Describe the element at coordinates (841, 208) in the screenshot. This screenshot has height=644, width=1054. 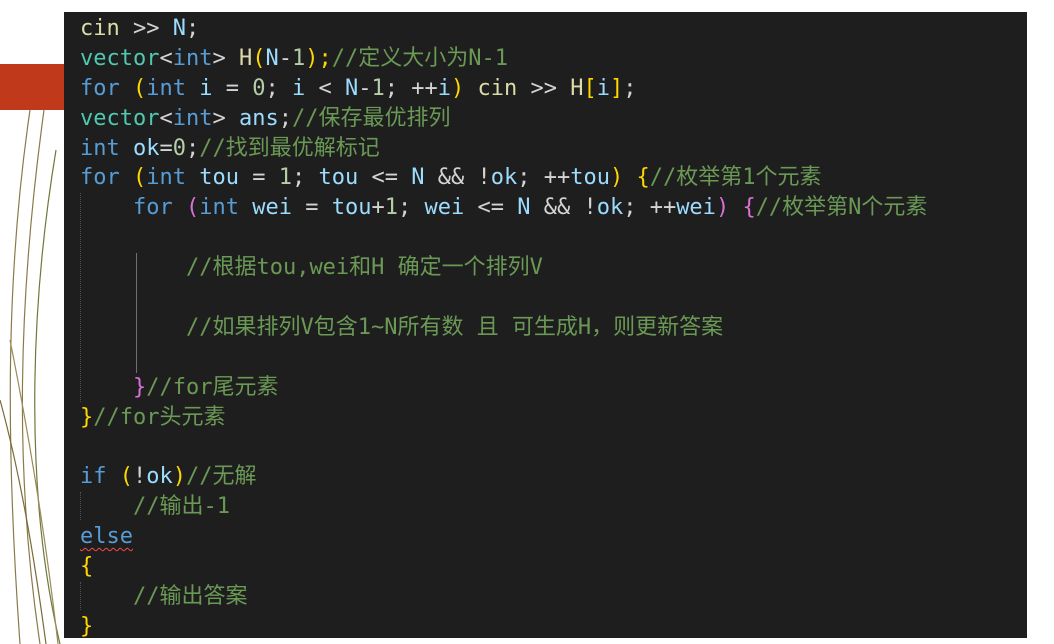
I see `token-comment: //枚举第N个元素` at that location.